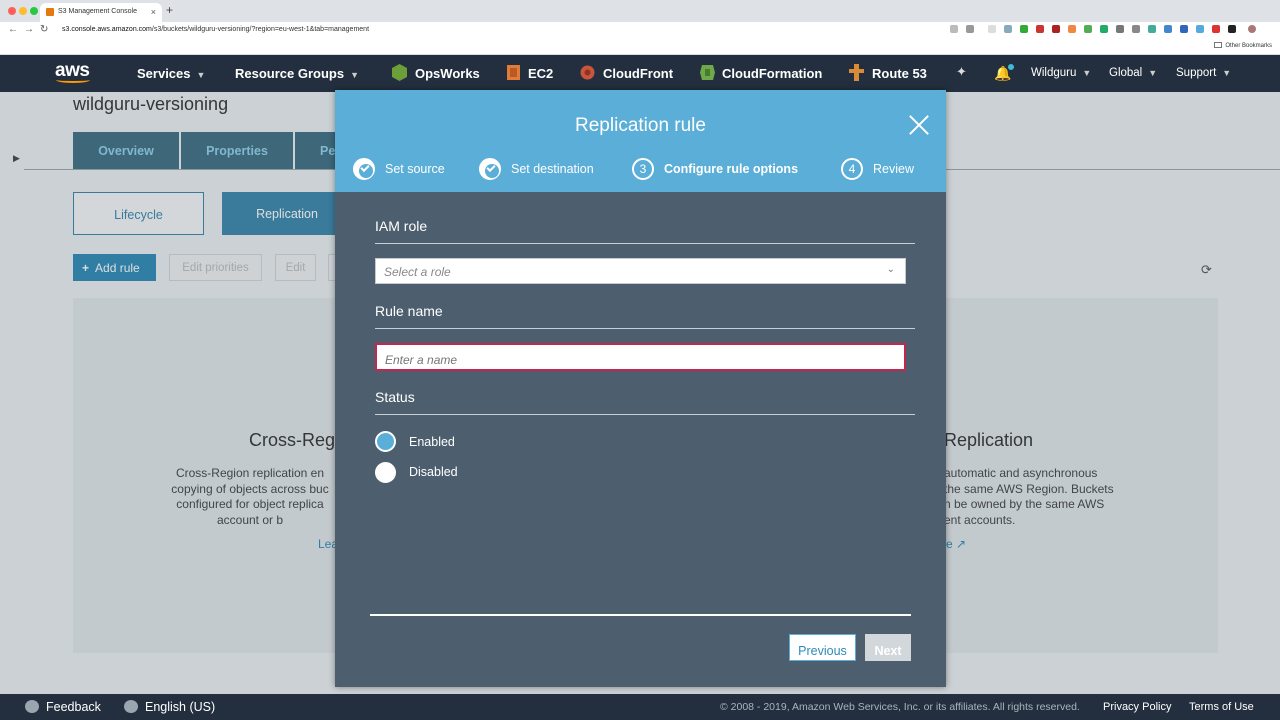  I want to click on shortcut-route53: Route 53, so click(899, 73).